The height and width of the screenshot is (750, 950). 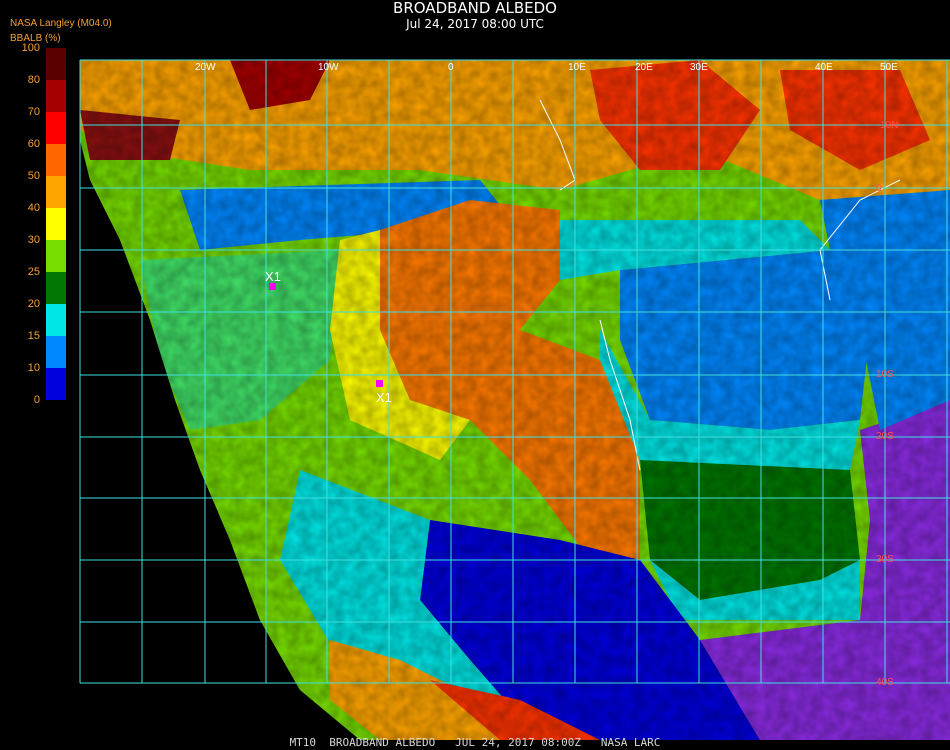 What do you see at coordinates (33, 336) in the screenshot?
I see `colorbar-tick: 15` at bounding box center [33, 336].